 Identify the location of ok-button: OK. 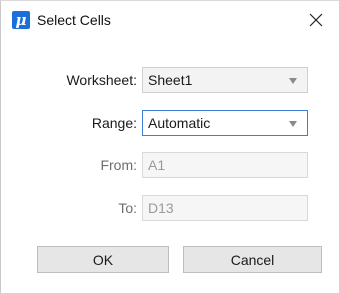
(103, 259).